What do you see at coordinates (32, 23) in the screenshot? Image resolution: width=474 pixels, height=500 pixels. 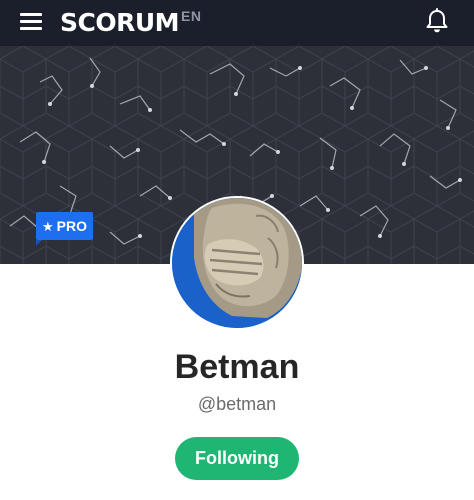 I see `hamburger-menu-icon` at bounding box center [32, 23].